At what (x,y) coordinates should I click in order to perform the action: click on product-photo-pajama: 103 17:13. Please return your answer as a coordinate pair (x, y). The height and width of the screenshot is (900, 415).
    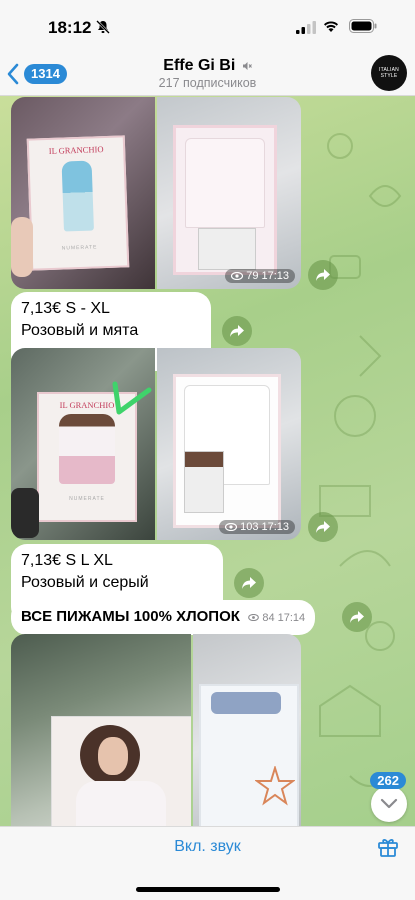
    Looking at the image, I should click on (229, 444).